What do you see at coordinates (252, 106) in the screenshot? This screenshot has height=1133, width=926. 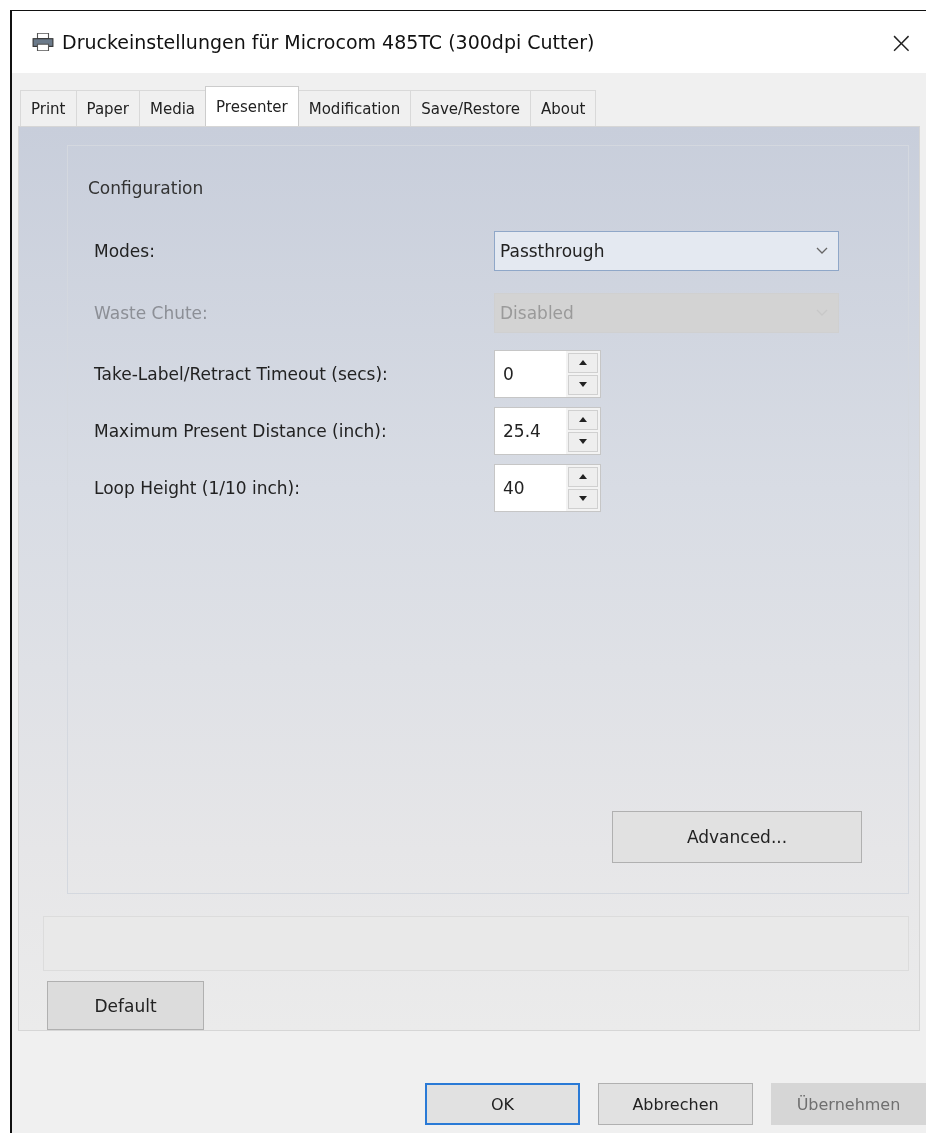 I see `tab: Presenter` at bounding box center [252, 106].